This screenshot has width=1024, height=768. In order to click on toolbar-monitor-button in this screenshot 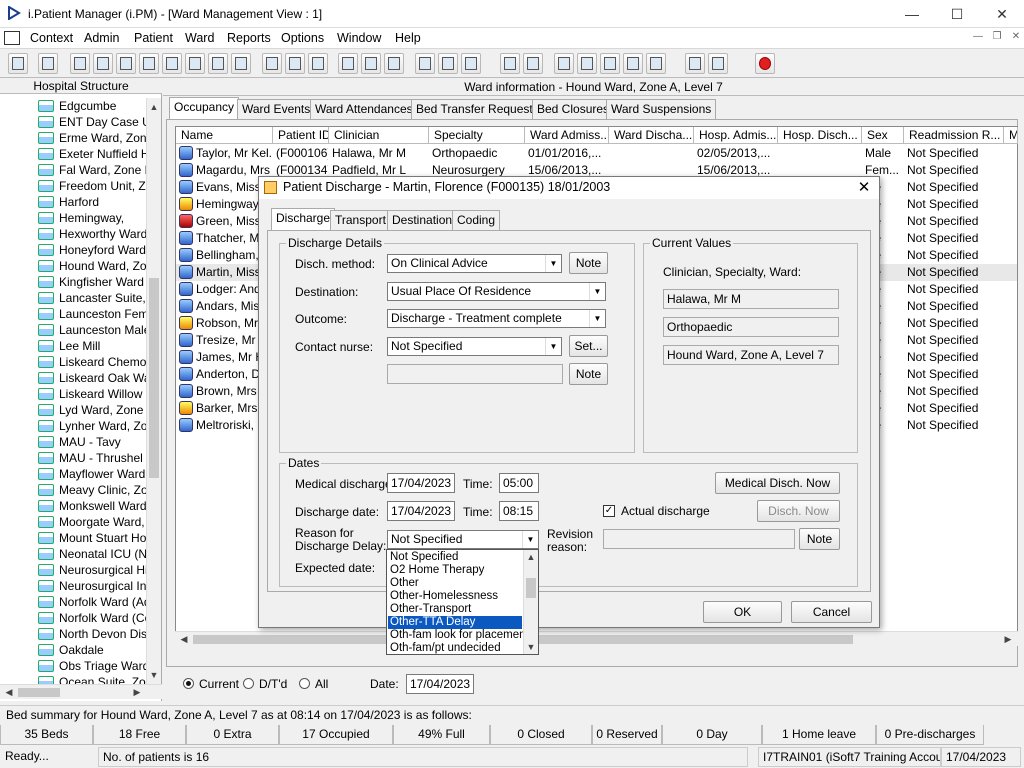, I will do `click(318, 63)`.